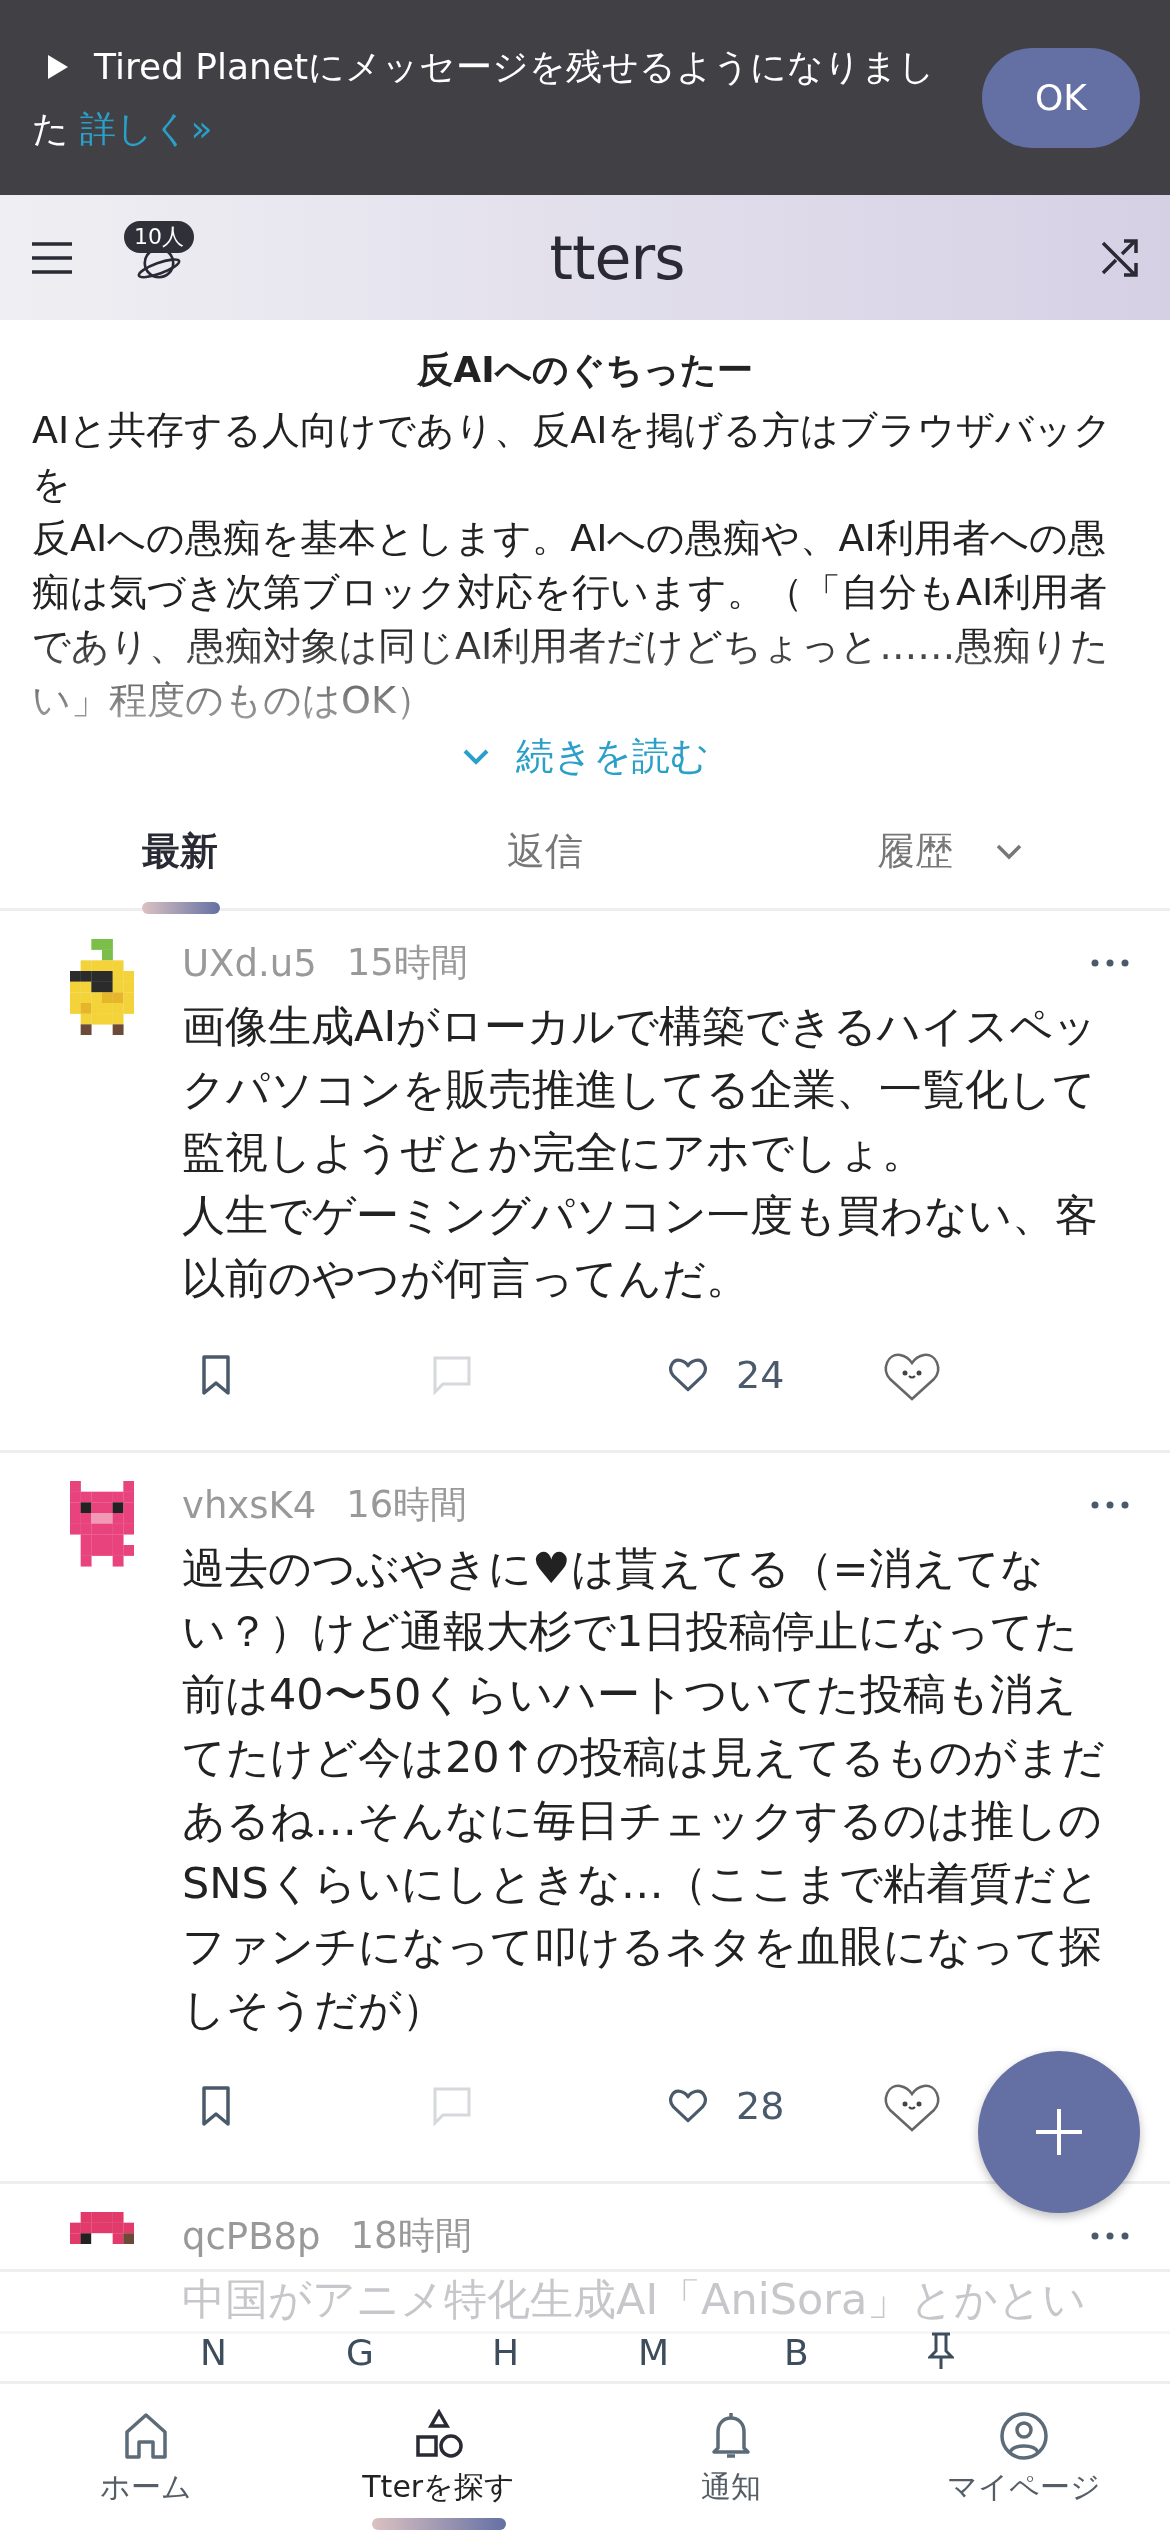  What do you see at coordinates (617, 257) in the screenshot?
I see `app-logo: tters` at bounding box center [617, 257].